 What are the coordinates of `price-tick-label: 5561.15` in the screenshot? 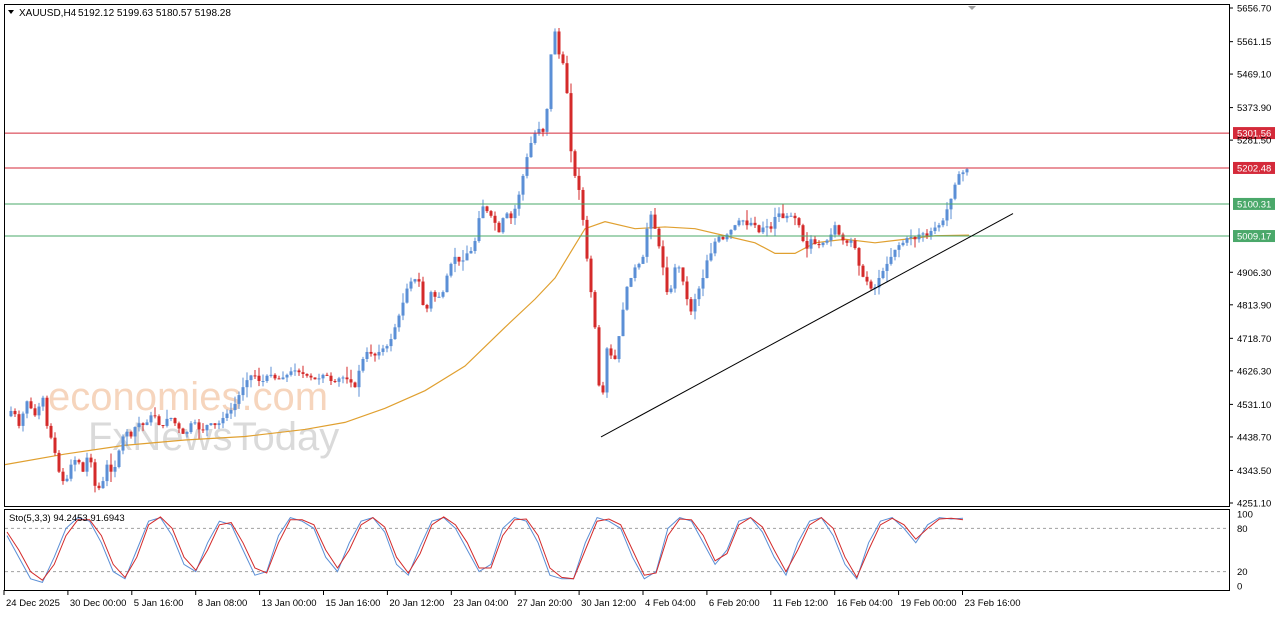 It's located at (1254, 42).